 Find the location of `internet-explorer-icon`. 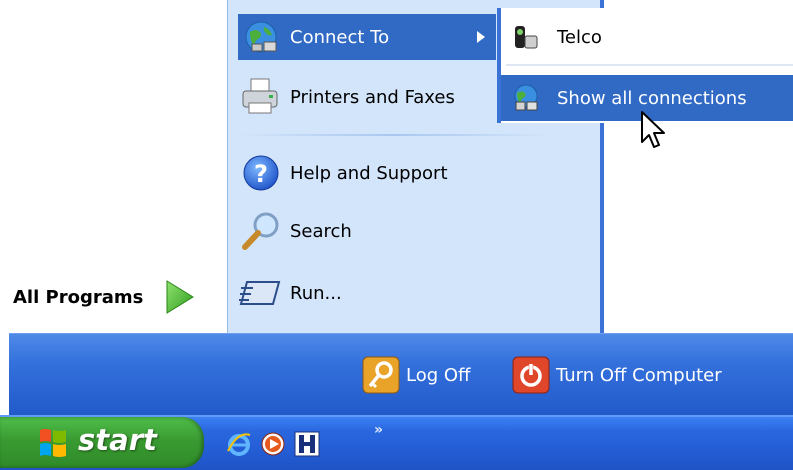

internet-explorer-icon is located at coordinates (239, 444).